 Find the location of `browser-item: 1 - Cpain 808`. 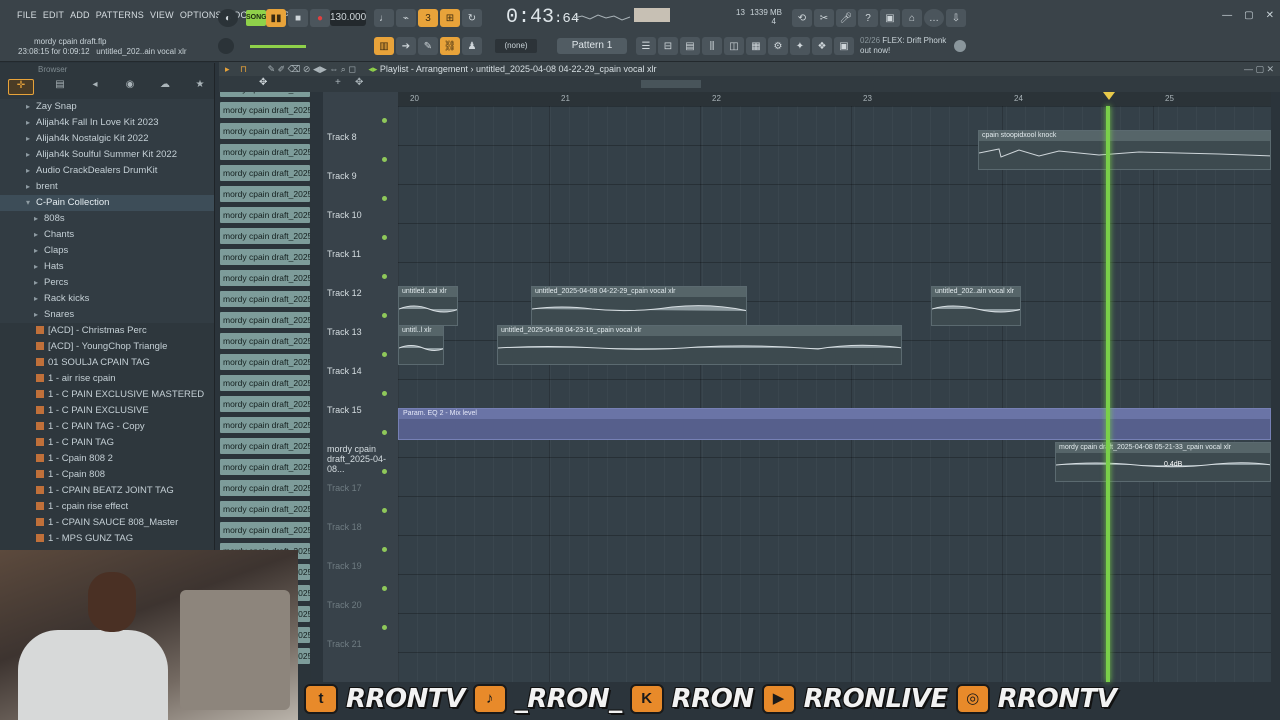

browser-item: 1 - Cpain 808 is located at coordinates (107, 475).